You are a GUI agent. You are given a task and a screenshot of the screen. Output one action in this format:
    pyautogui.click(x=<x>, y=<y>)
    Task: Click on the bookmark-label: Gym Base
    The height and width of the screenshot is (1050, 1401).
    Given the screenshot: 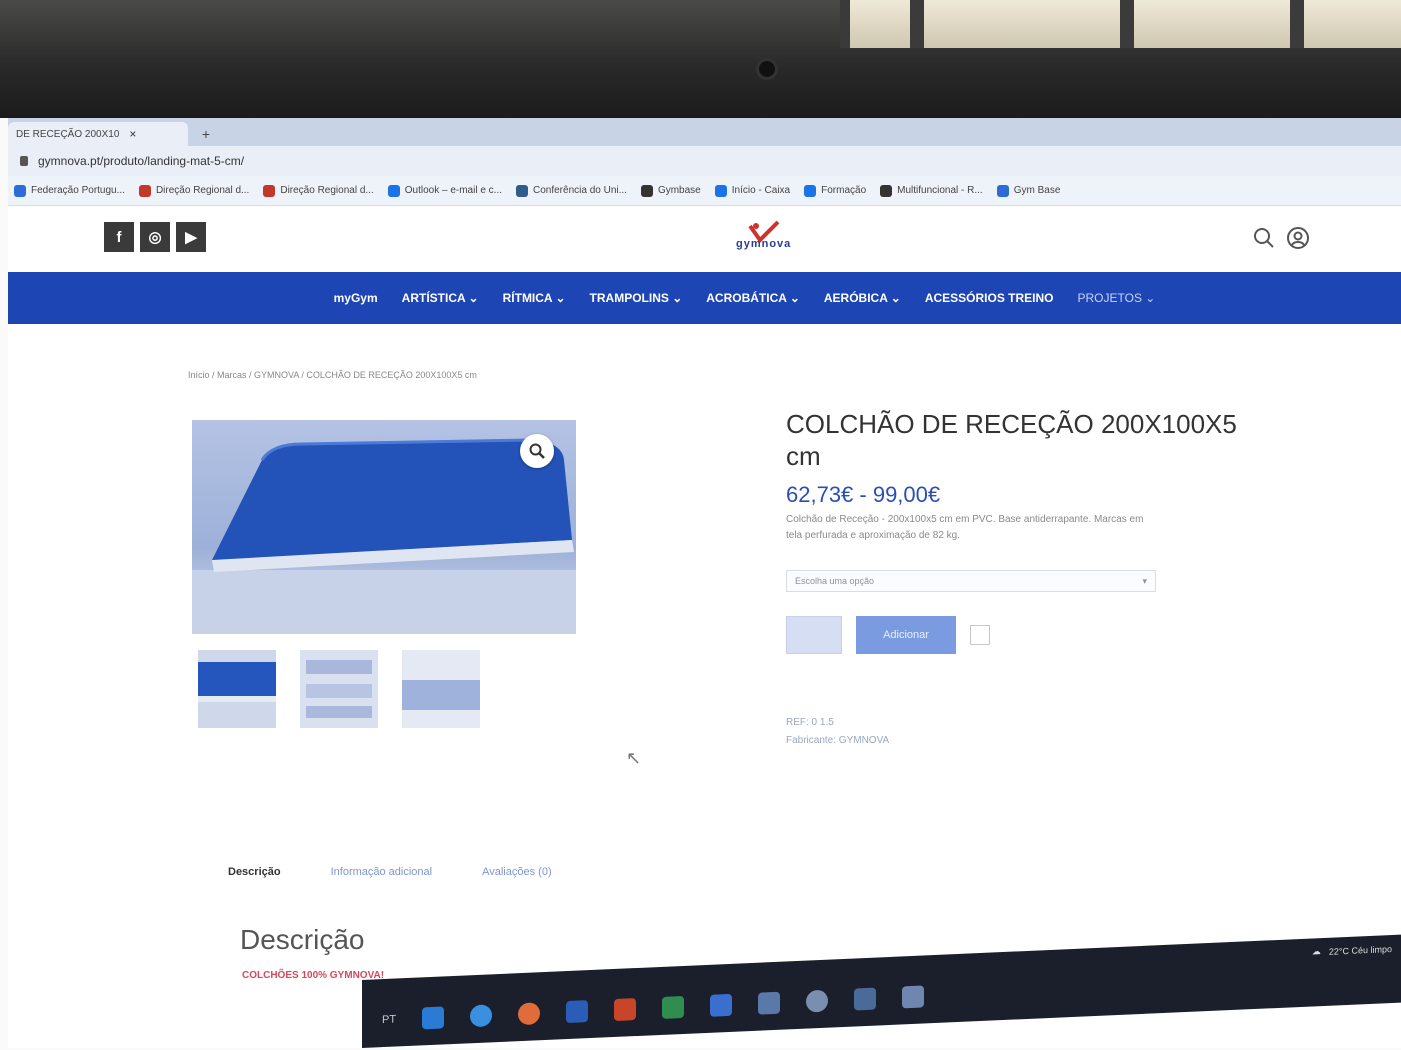 What is the action you would take?
    pyautogui.click(x=1037, y=190)
    